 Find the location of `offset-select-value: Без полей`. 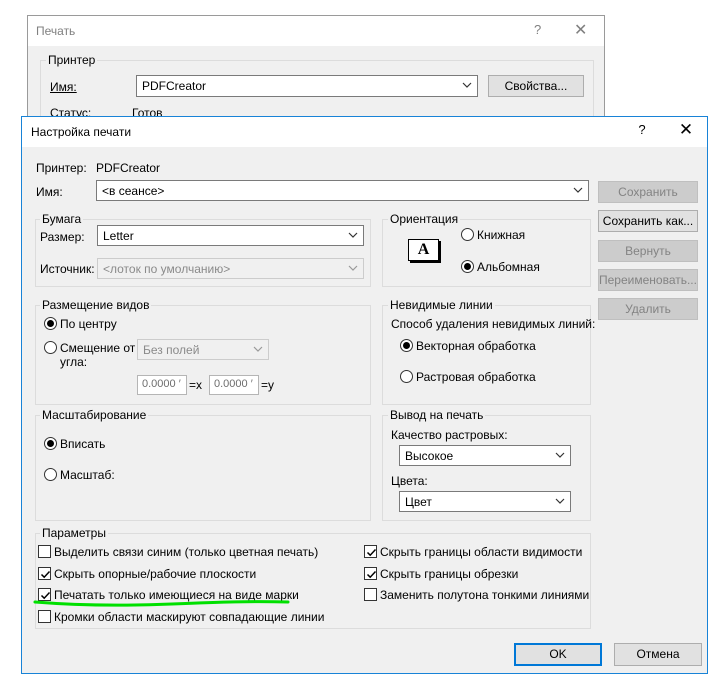

offset-select-value: Без полей is located at coordinates (171, 350).